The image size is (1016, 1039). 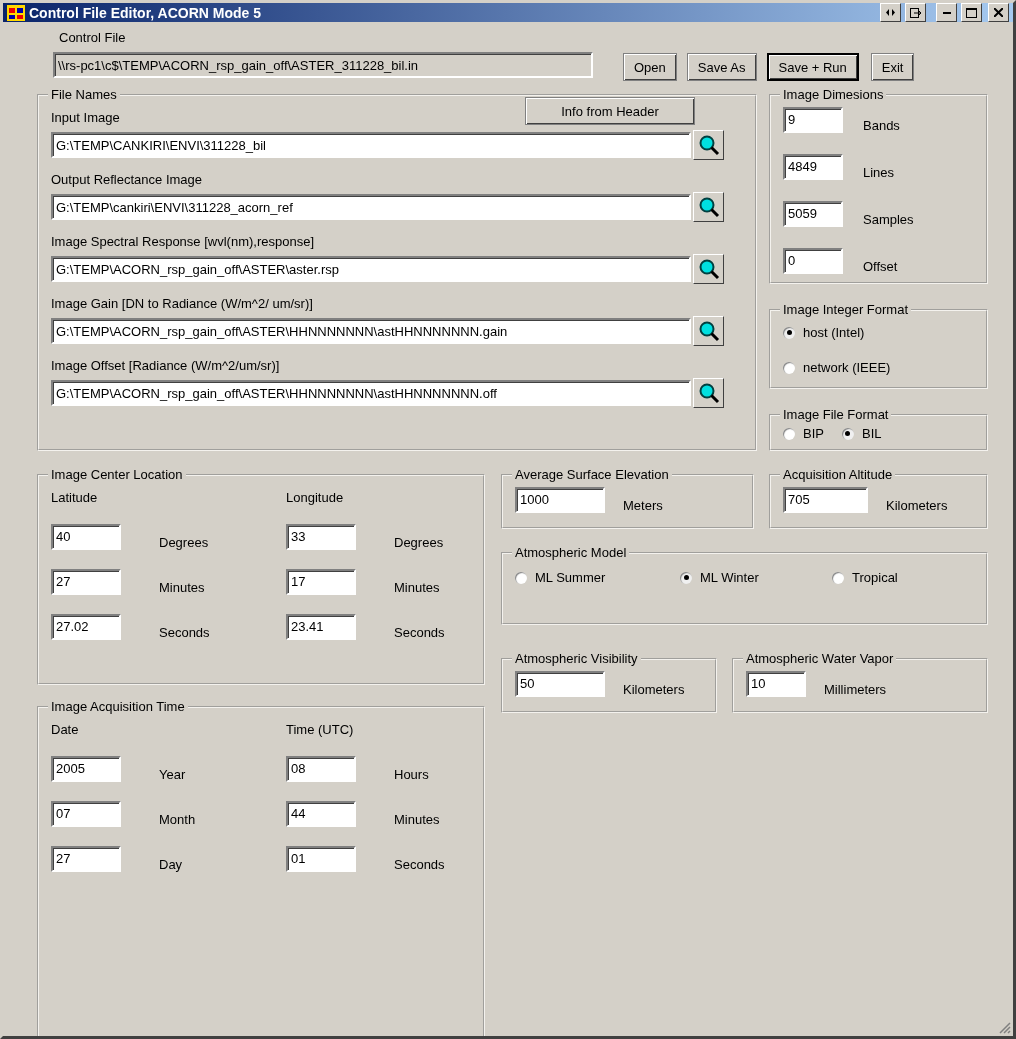 I want to click on double-arrow-icon, so click(x=890, y=12).